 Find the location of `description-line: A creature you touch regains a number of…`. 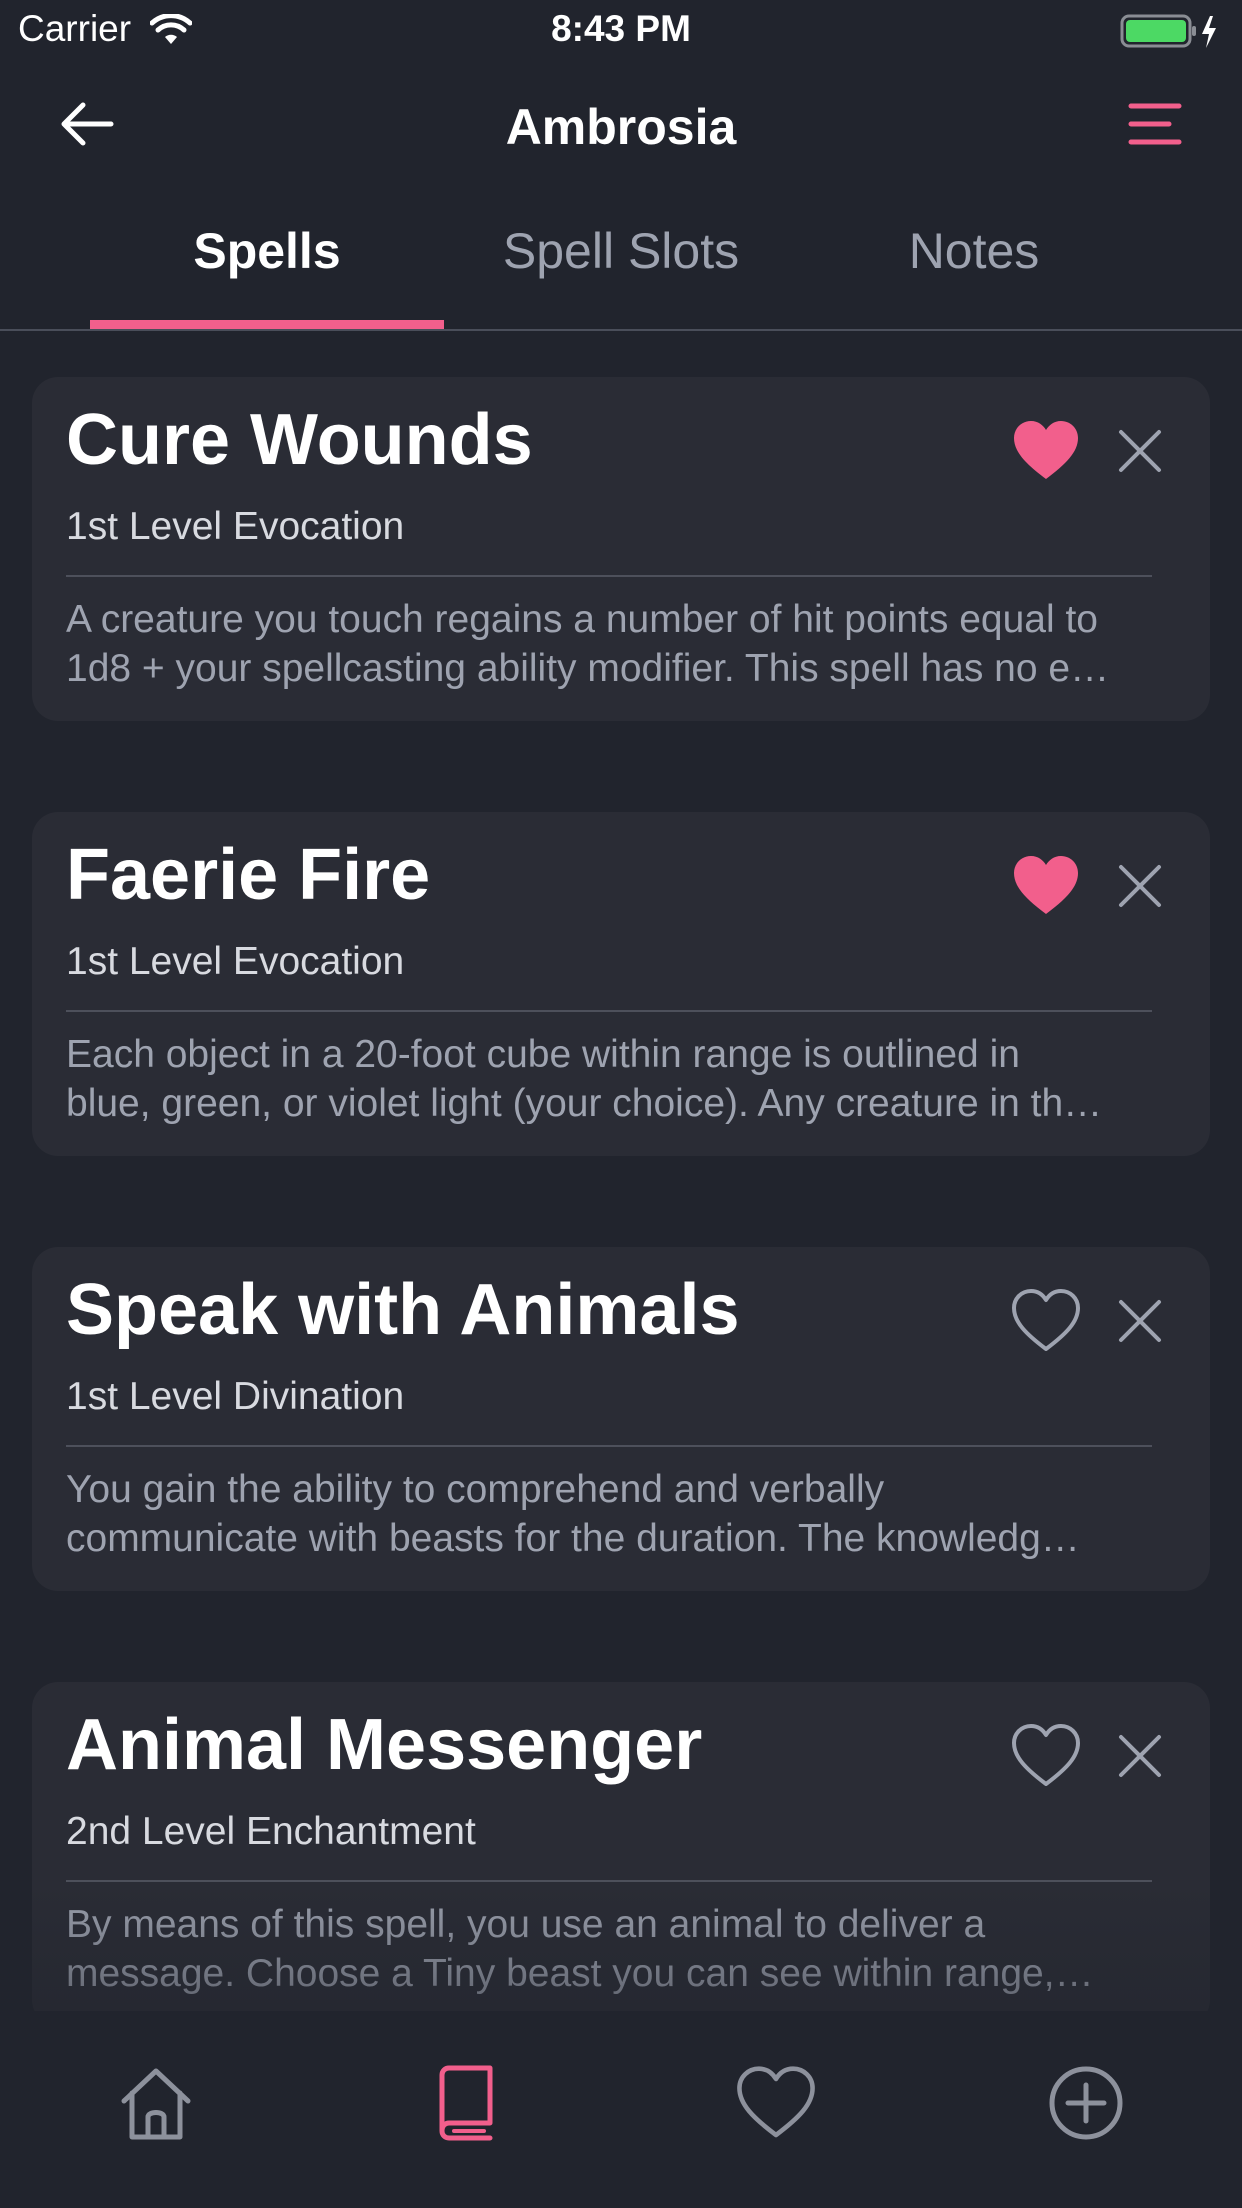

description-line: A creature you touch regains a number of… is located at coordinates (582, 619).